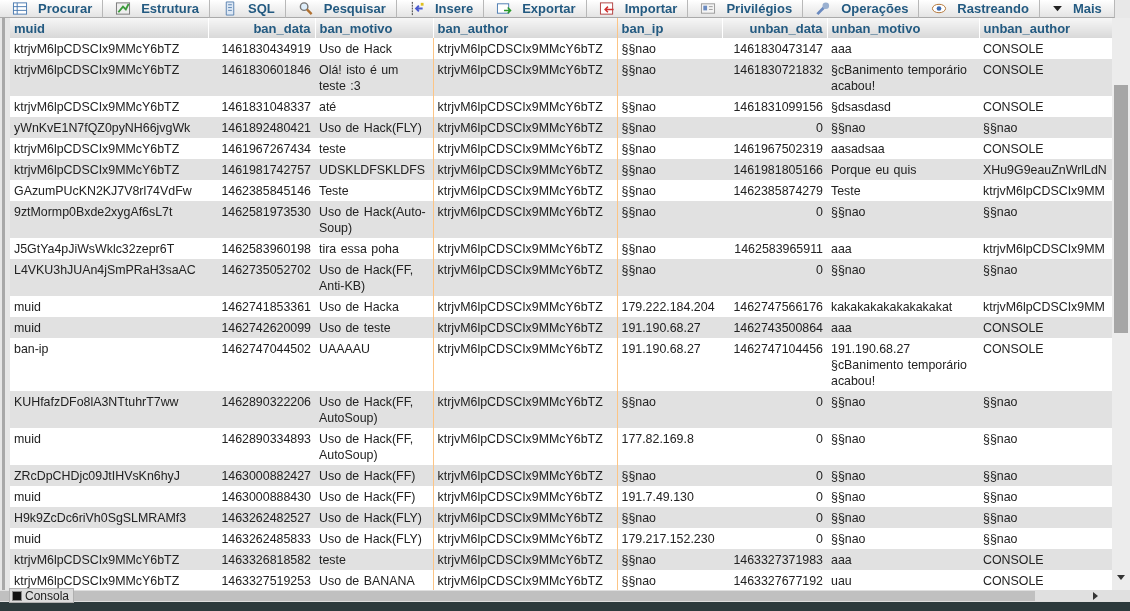  I want to click on table-cell: 1461967502319, so click(774, 148).